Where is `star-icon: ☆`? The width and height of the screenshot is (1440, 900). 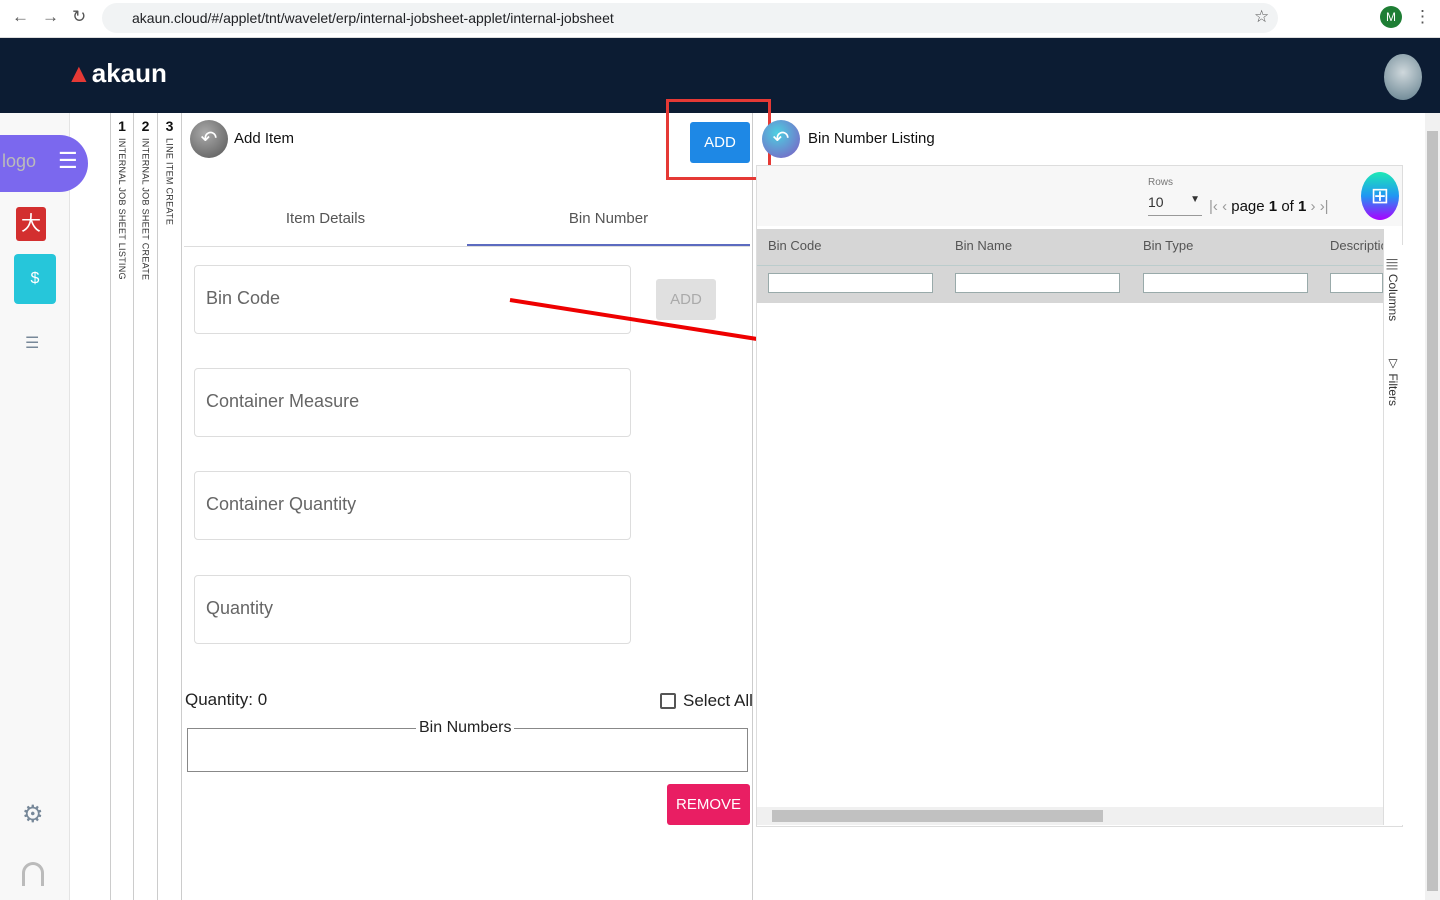
star-icon: ☆ is located at coordinates (1261, 17).